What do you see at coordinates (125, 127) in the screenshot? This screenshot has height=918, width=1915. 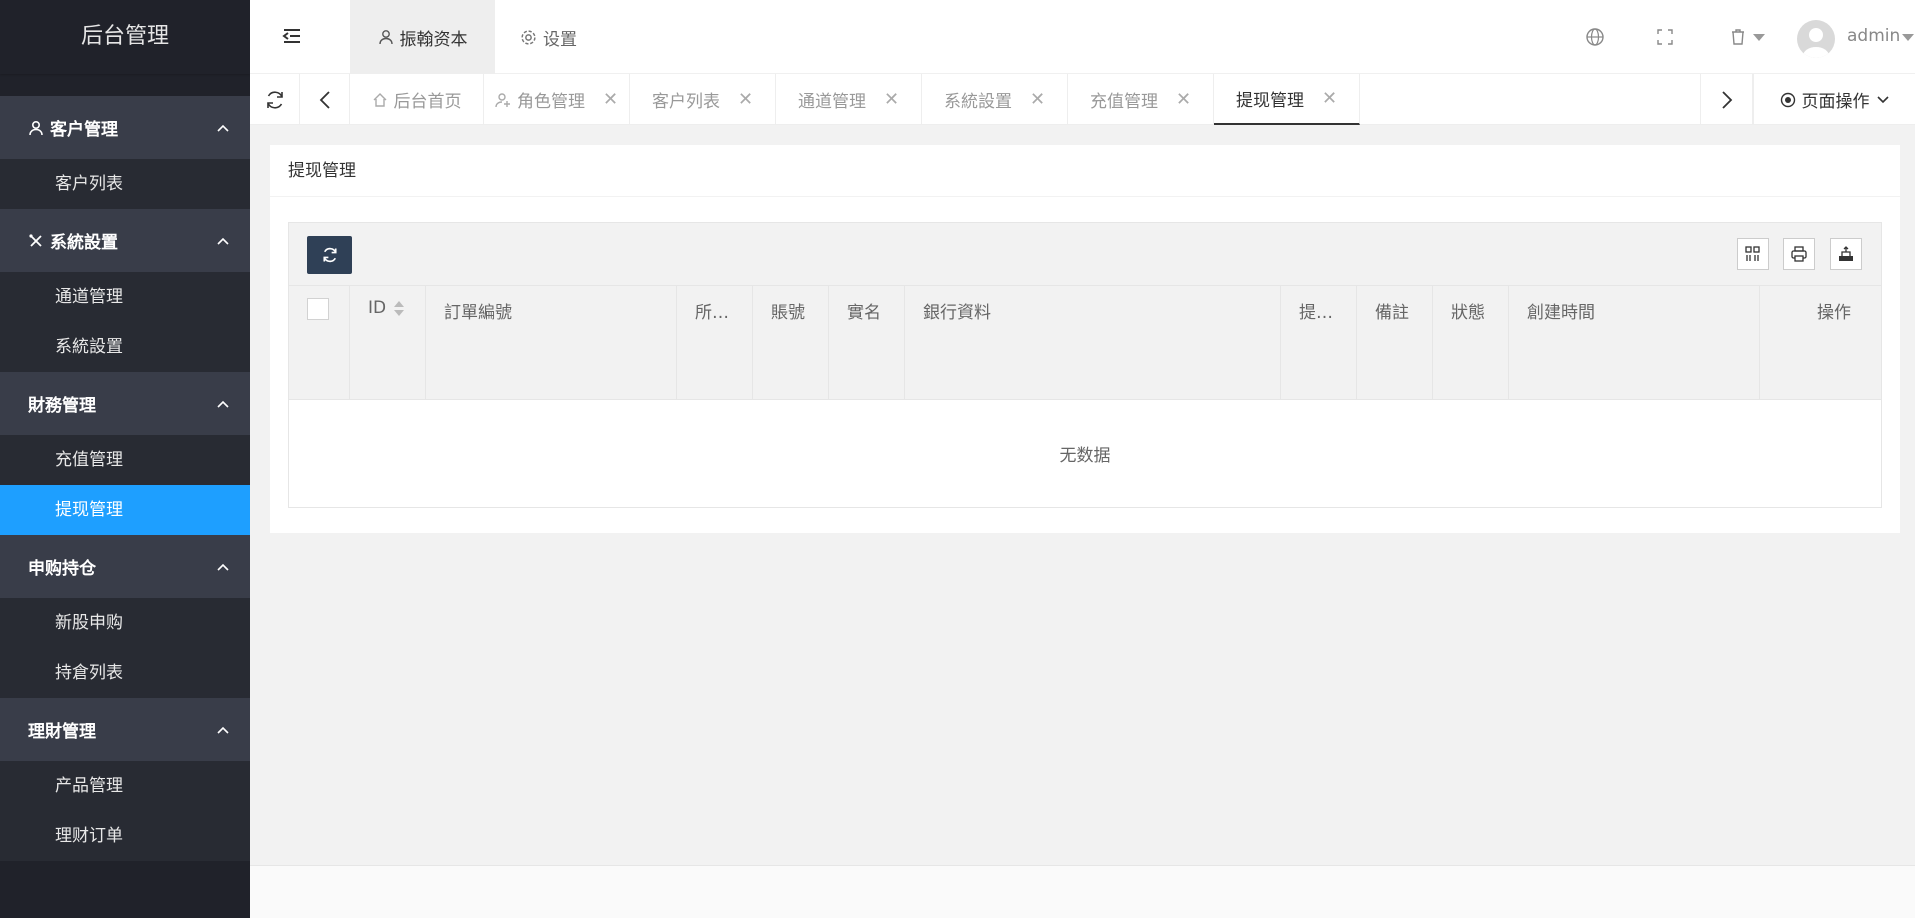 I see `sidebar-group-customer: 客户管理` at bounding box center [125, 127].